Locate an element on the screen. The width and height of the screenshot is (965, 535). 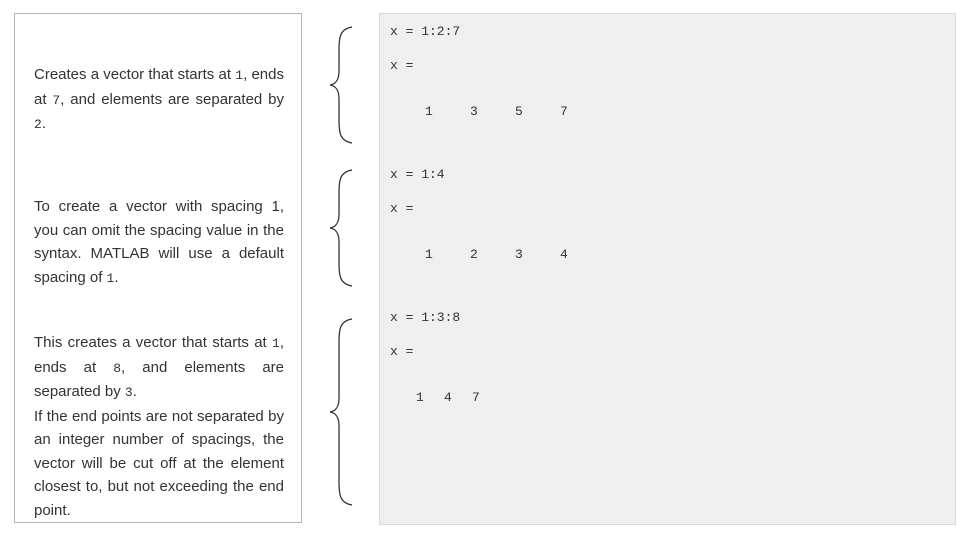
inline-code: 2 is located at coordinates (38, 124).